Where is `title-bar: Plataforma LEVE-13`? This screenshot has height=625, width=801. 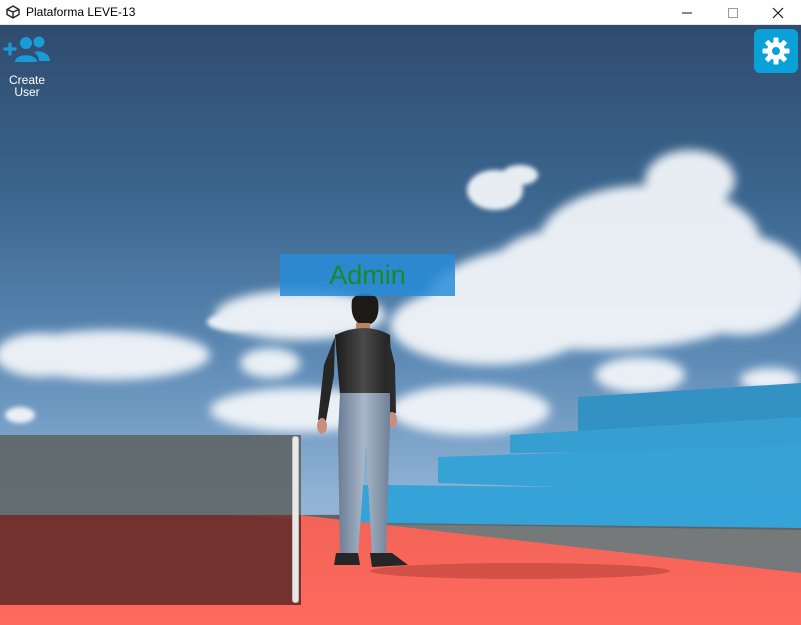
title-bar: Plataforma LEVE-13 is located at coordinates (400, 12).